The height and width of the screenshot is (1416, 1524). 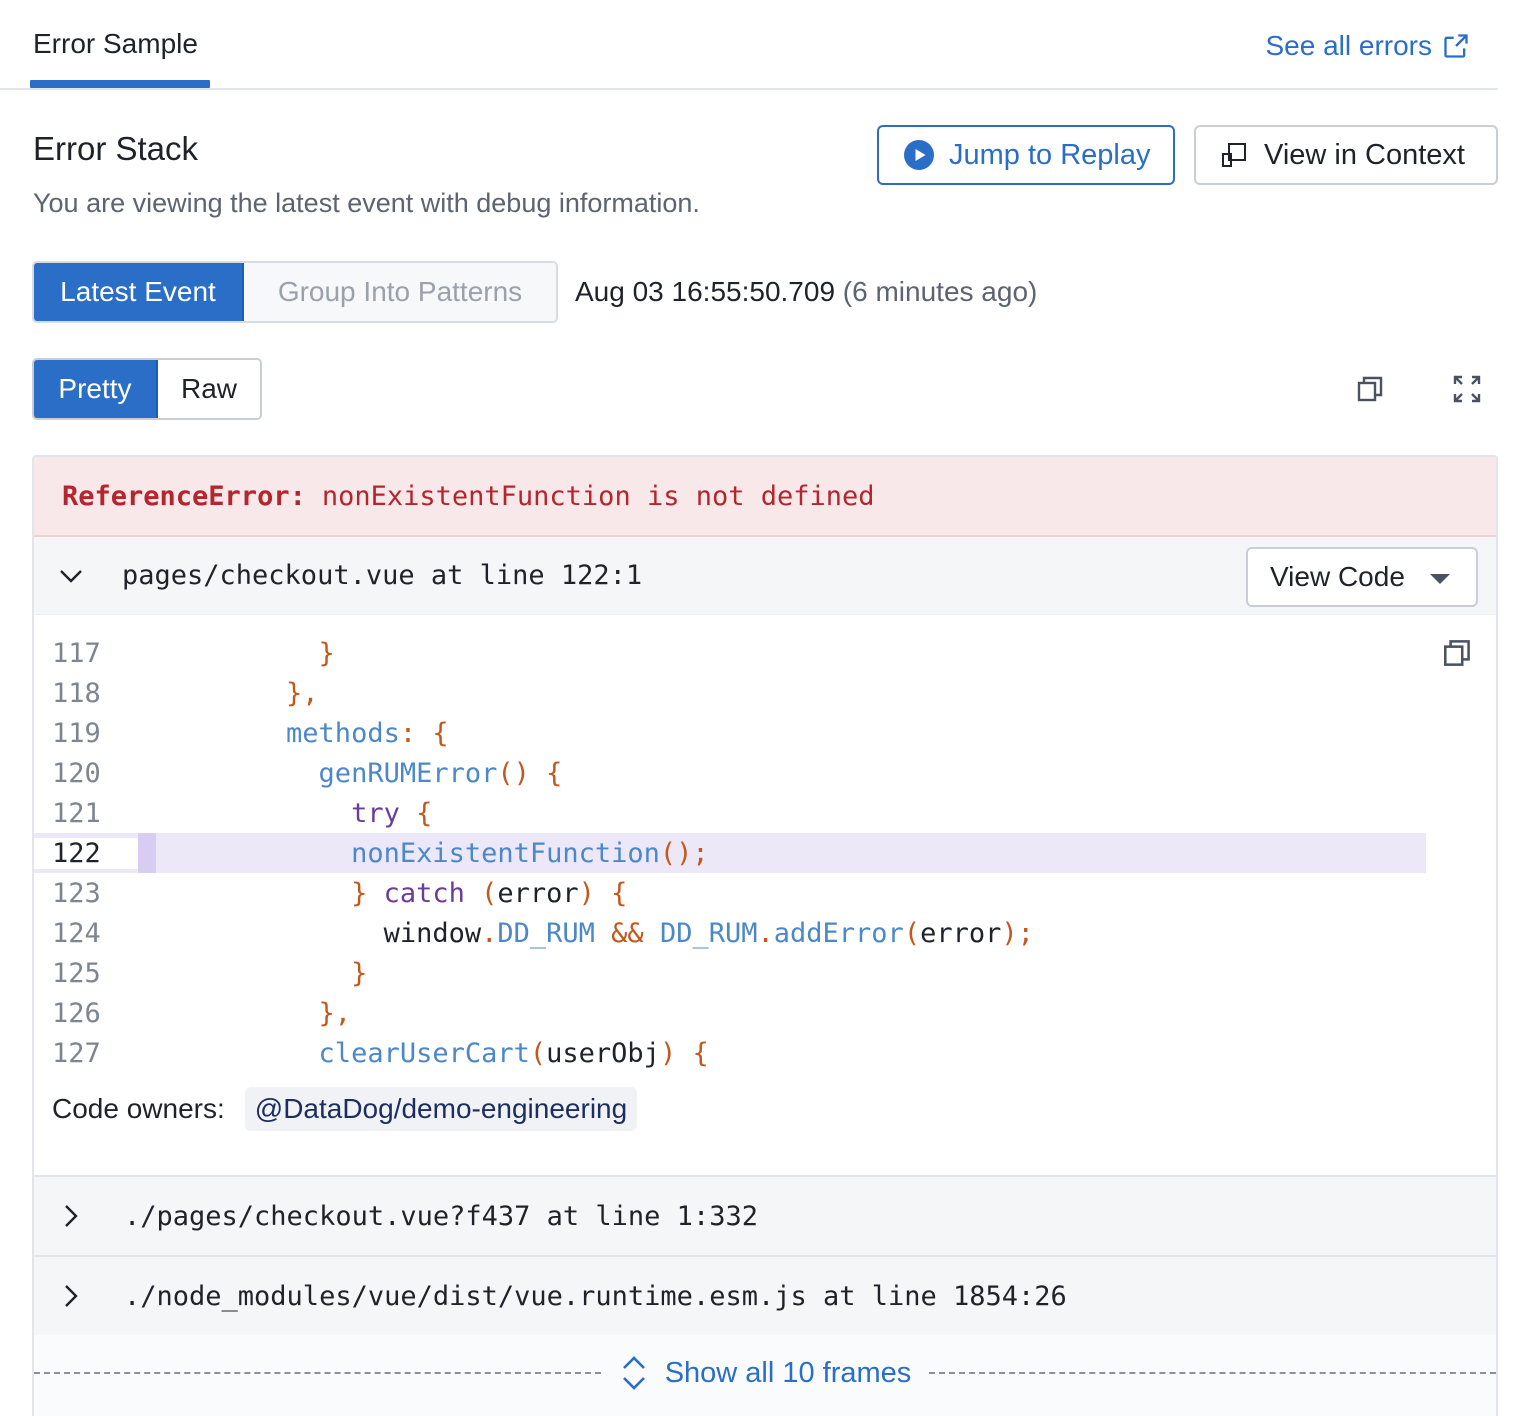 What do you see at coordinates (116, 148) in the screenshot?
I see `section-title: Error Stack` at bounding box center [116, 148].